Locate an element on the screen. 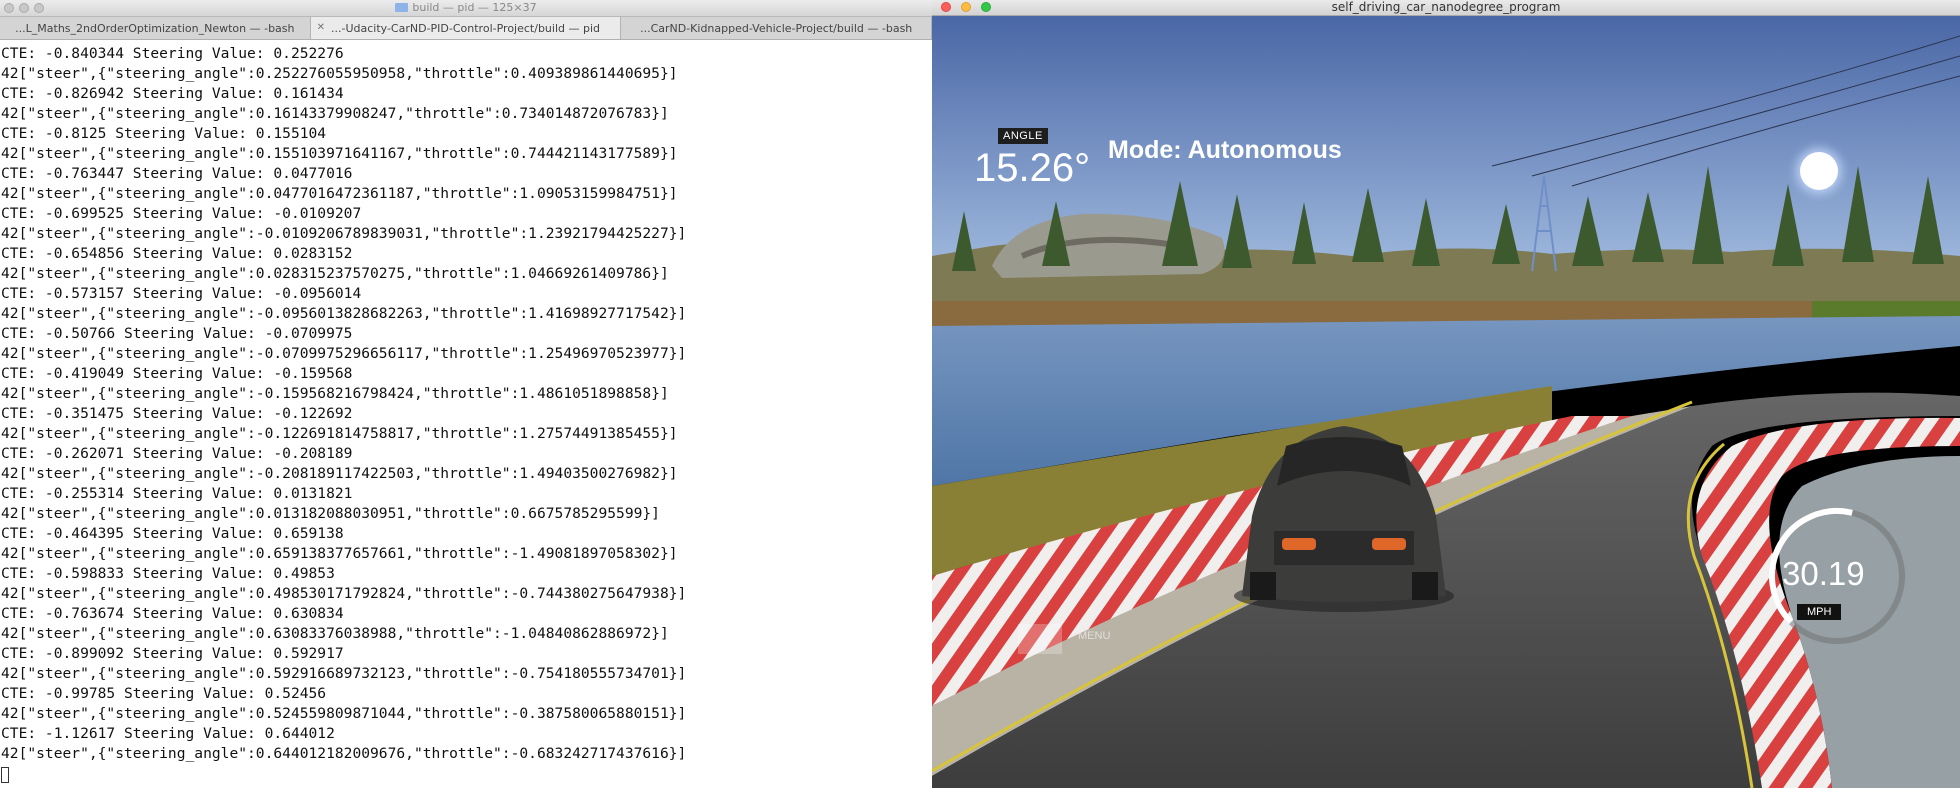 Image resolution: width=1960 pixels, height=788 pixels. terminal-line: CTE: -0.99785 Steering Value: 0.52456 is located at coordinates (164, 693).